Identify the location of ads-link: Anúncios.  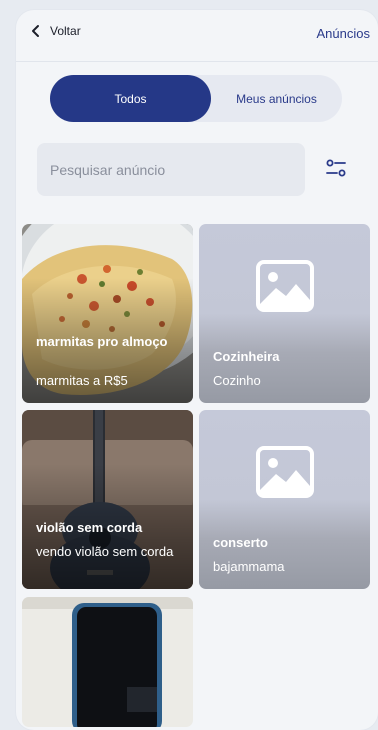
(343, 33).